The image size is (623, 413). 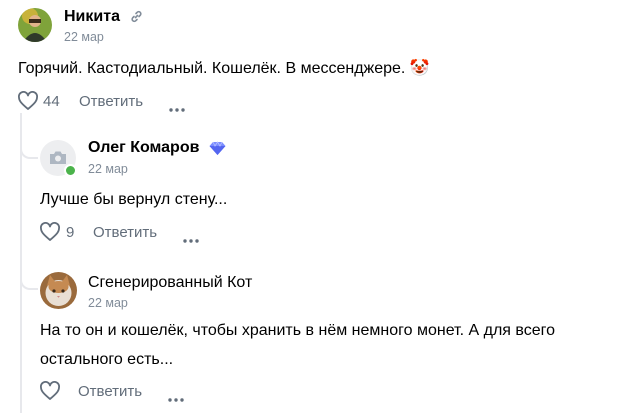 What do you see at coordinates (136, 19) in the screenshot?
I see `link-icon` at bounding box center [136, 19].